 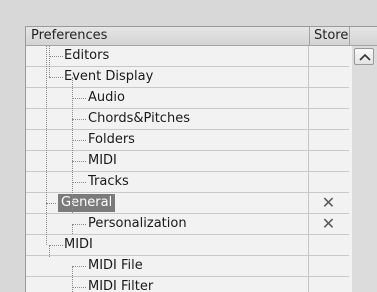 I want to click on scroll-up-button, so click(x=364, y=56).